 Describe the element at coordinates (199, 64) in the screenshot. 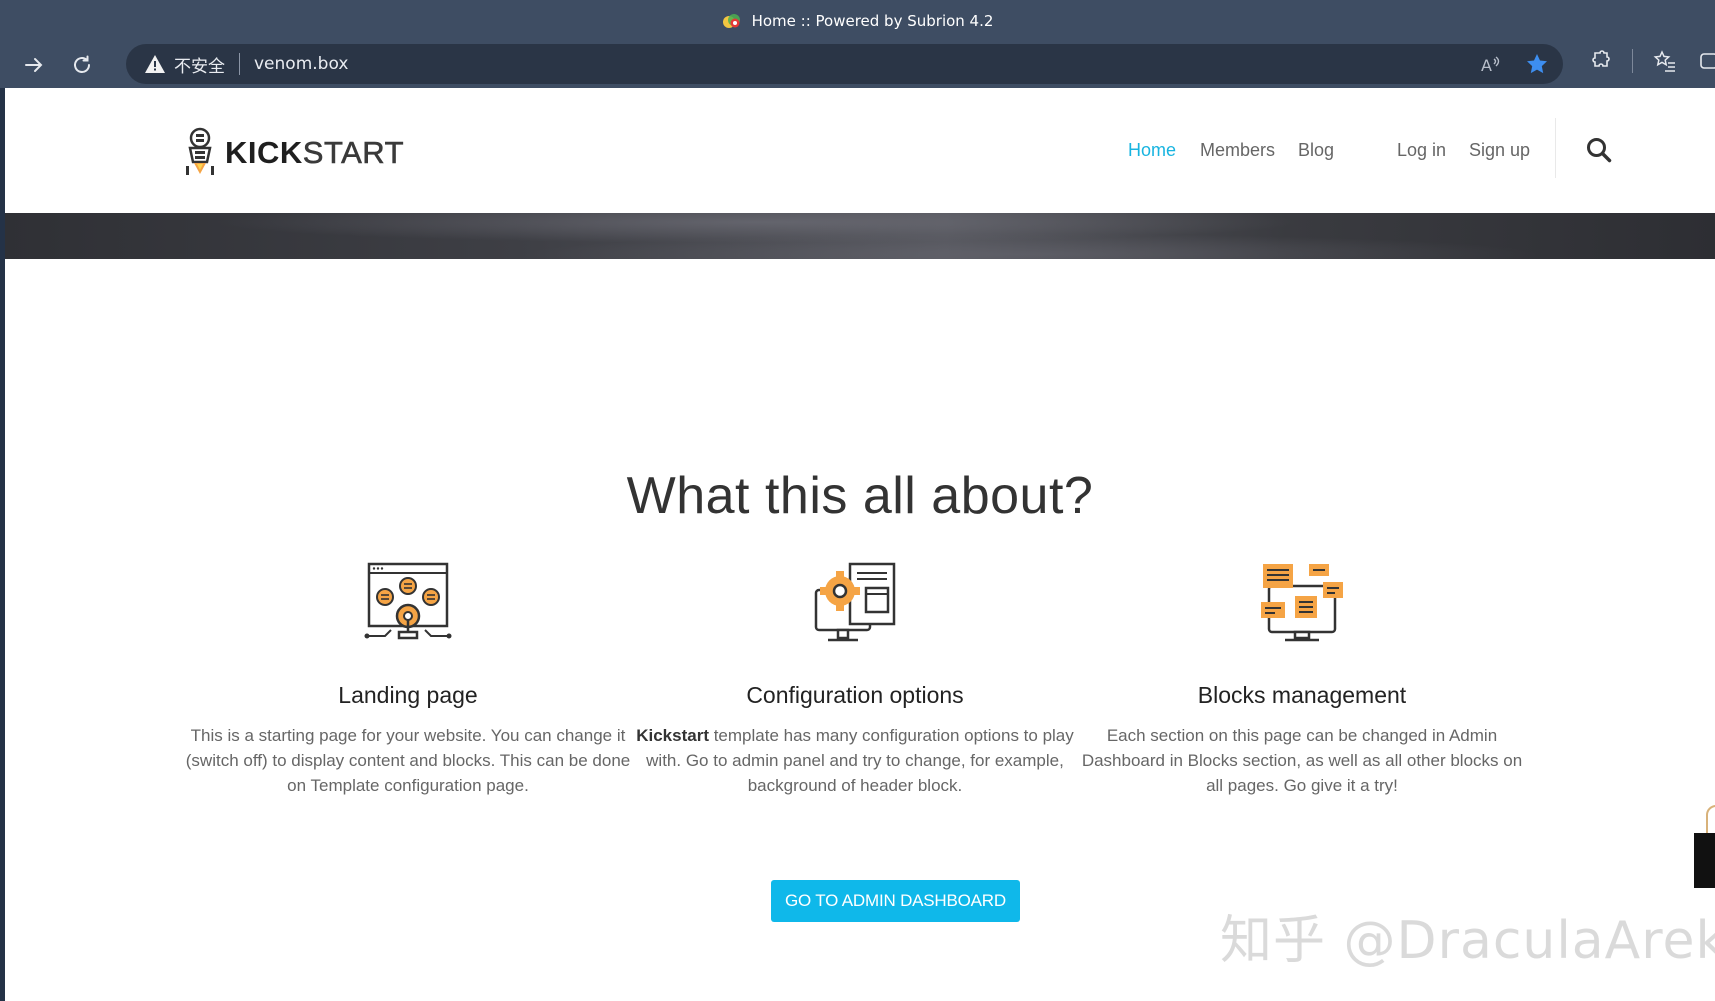

I see `security-label: 不安全` at that location.